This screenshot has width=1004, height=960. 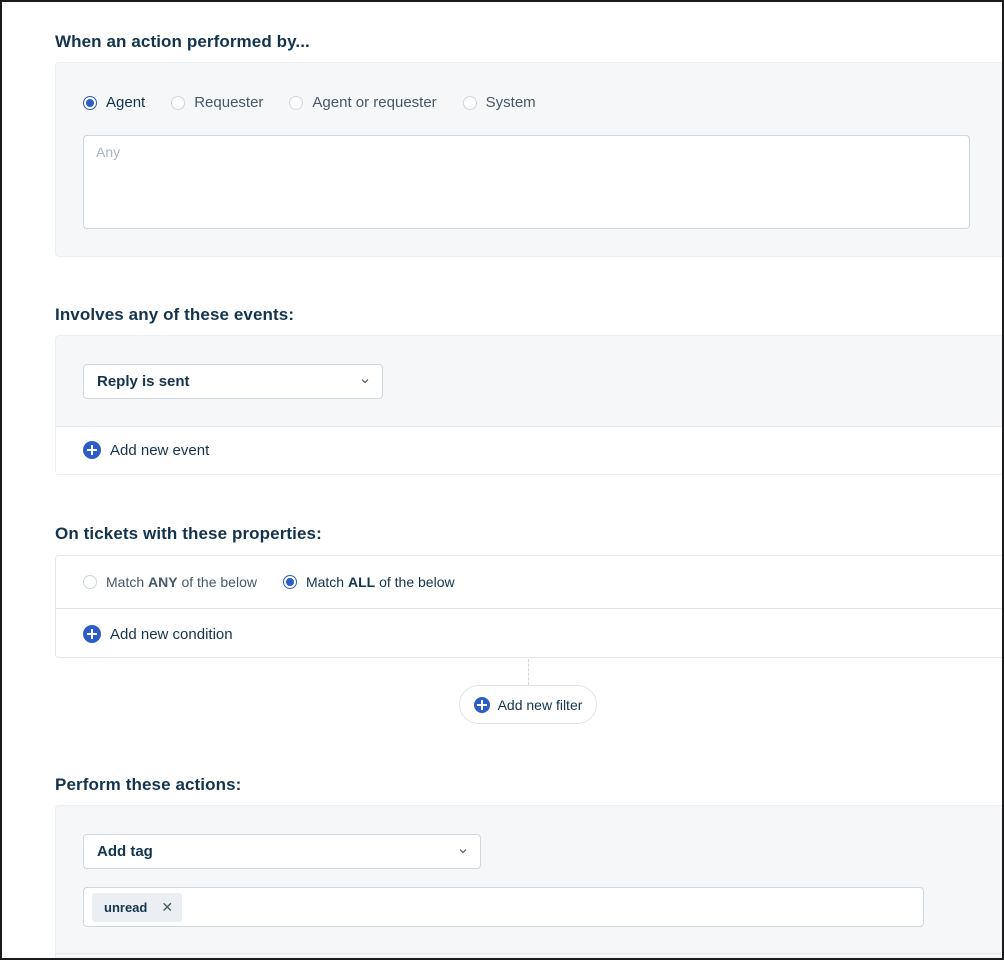 I want to click on radio-agent-or-requester: Agent or requester, so click(x=363, y=102).